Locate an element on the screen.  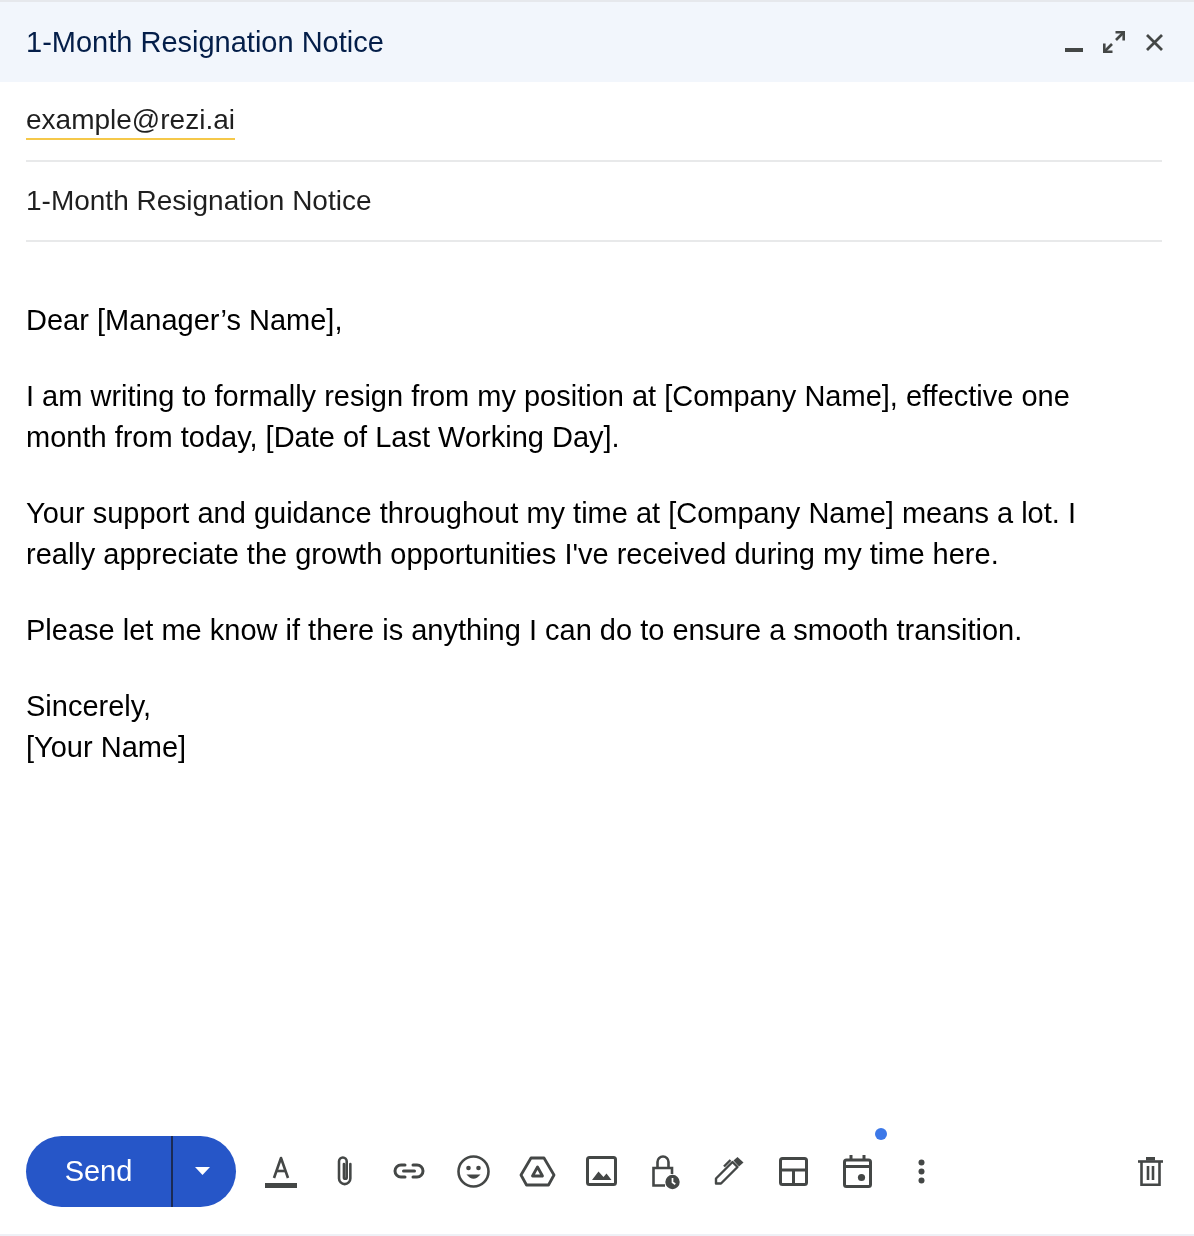
window-title: 1-Month Resignation Notice is located at coordinates (205, 42).